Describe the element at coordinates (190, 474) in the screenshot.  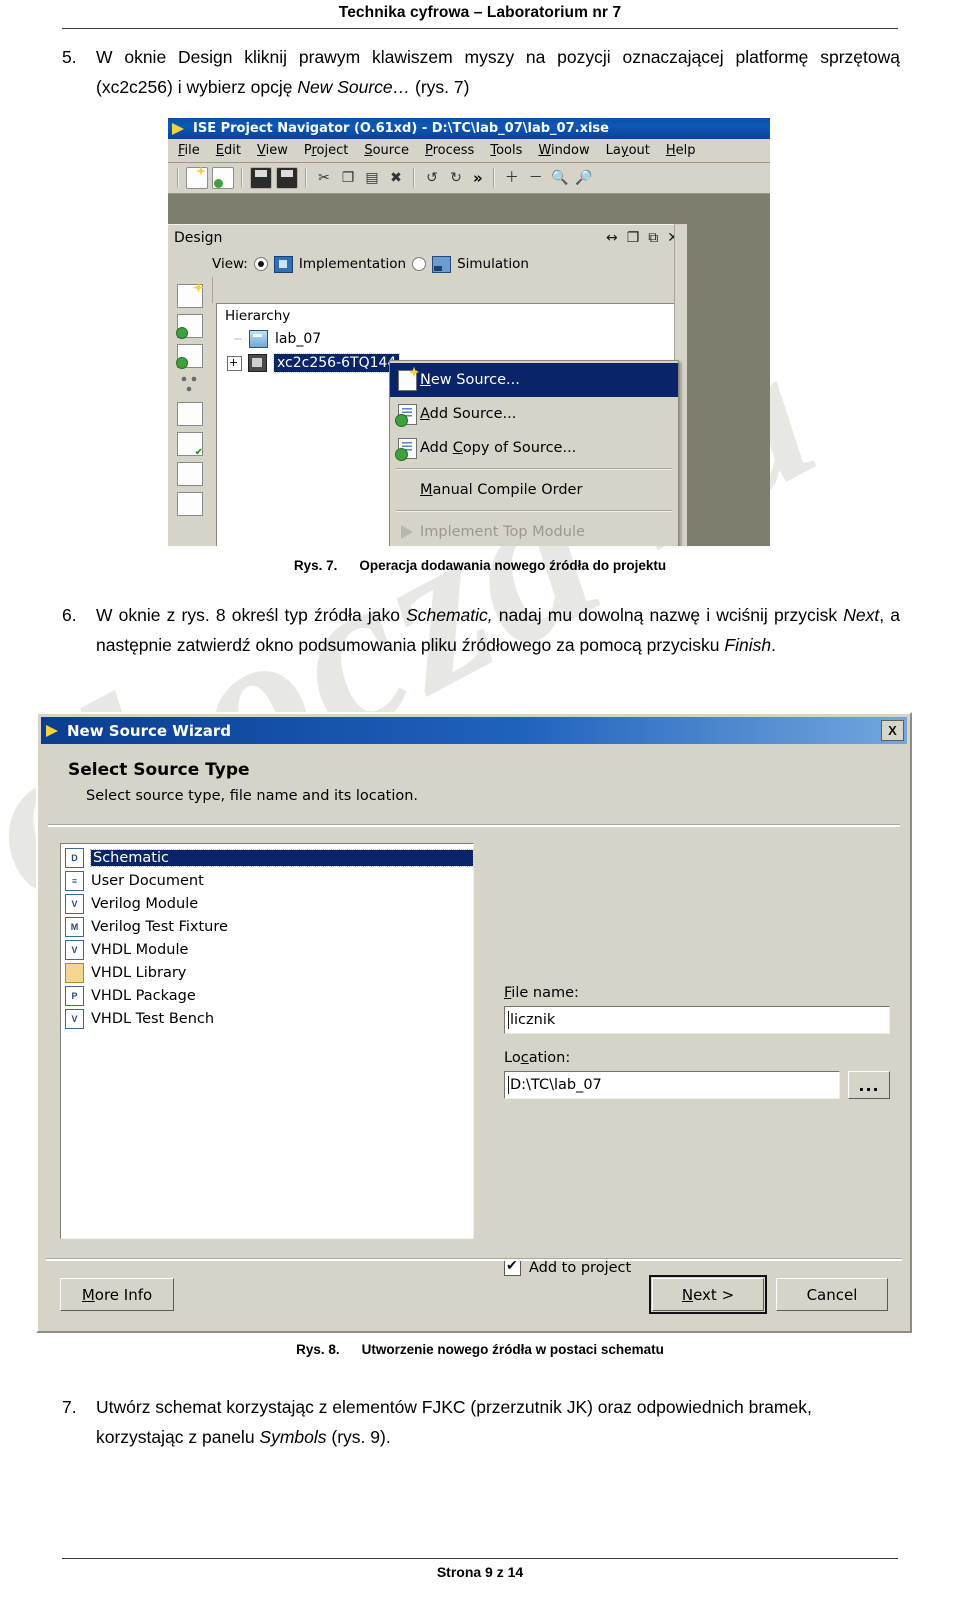
I see `design-utilities-rail-icon` at that location.